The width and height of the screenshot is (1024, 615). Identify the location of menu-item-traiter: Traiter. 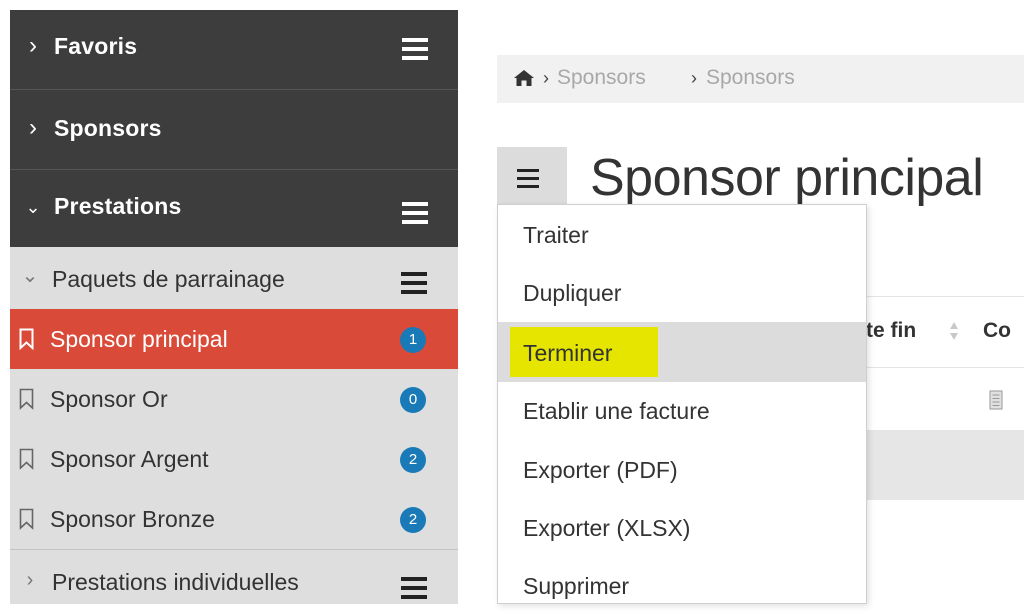
(682, 235).